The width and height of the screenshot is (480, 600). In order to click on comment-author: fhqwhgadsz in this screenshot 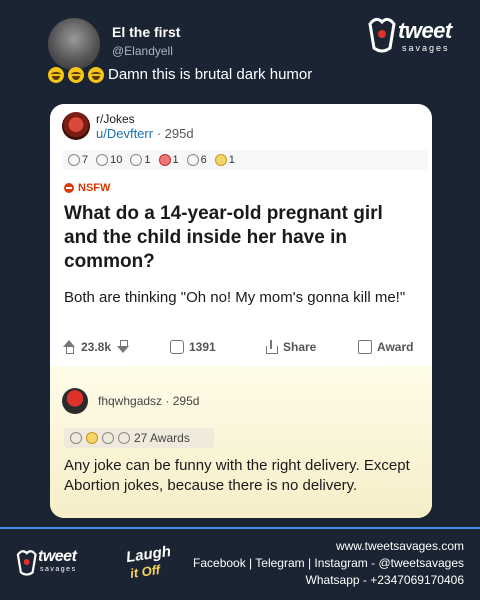, I will do `click(130, 401)`.